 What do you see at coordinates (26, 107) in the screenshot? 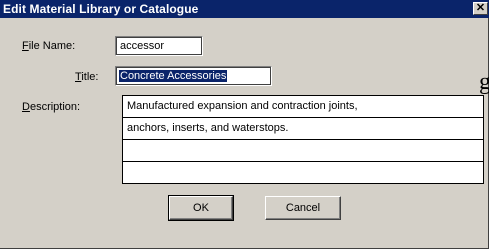
I see `description-label-accel: D` at bounding box center [26, 107].